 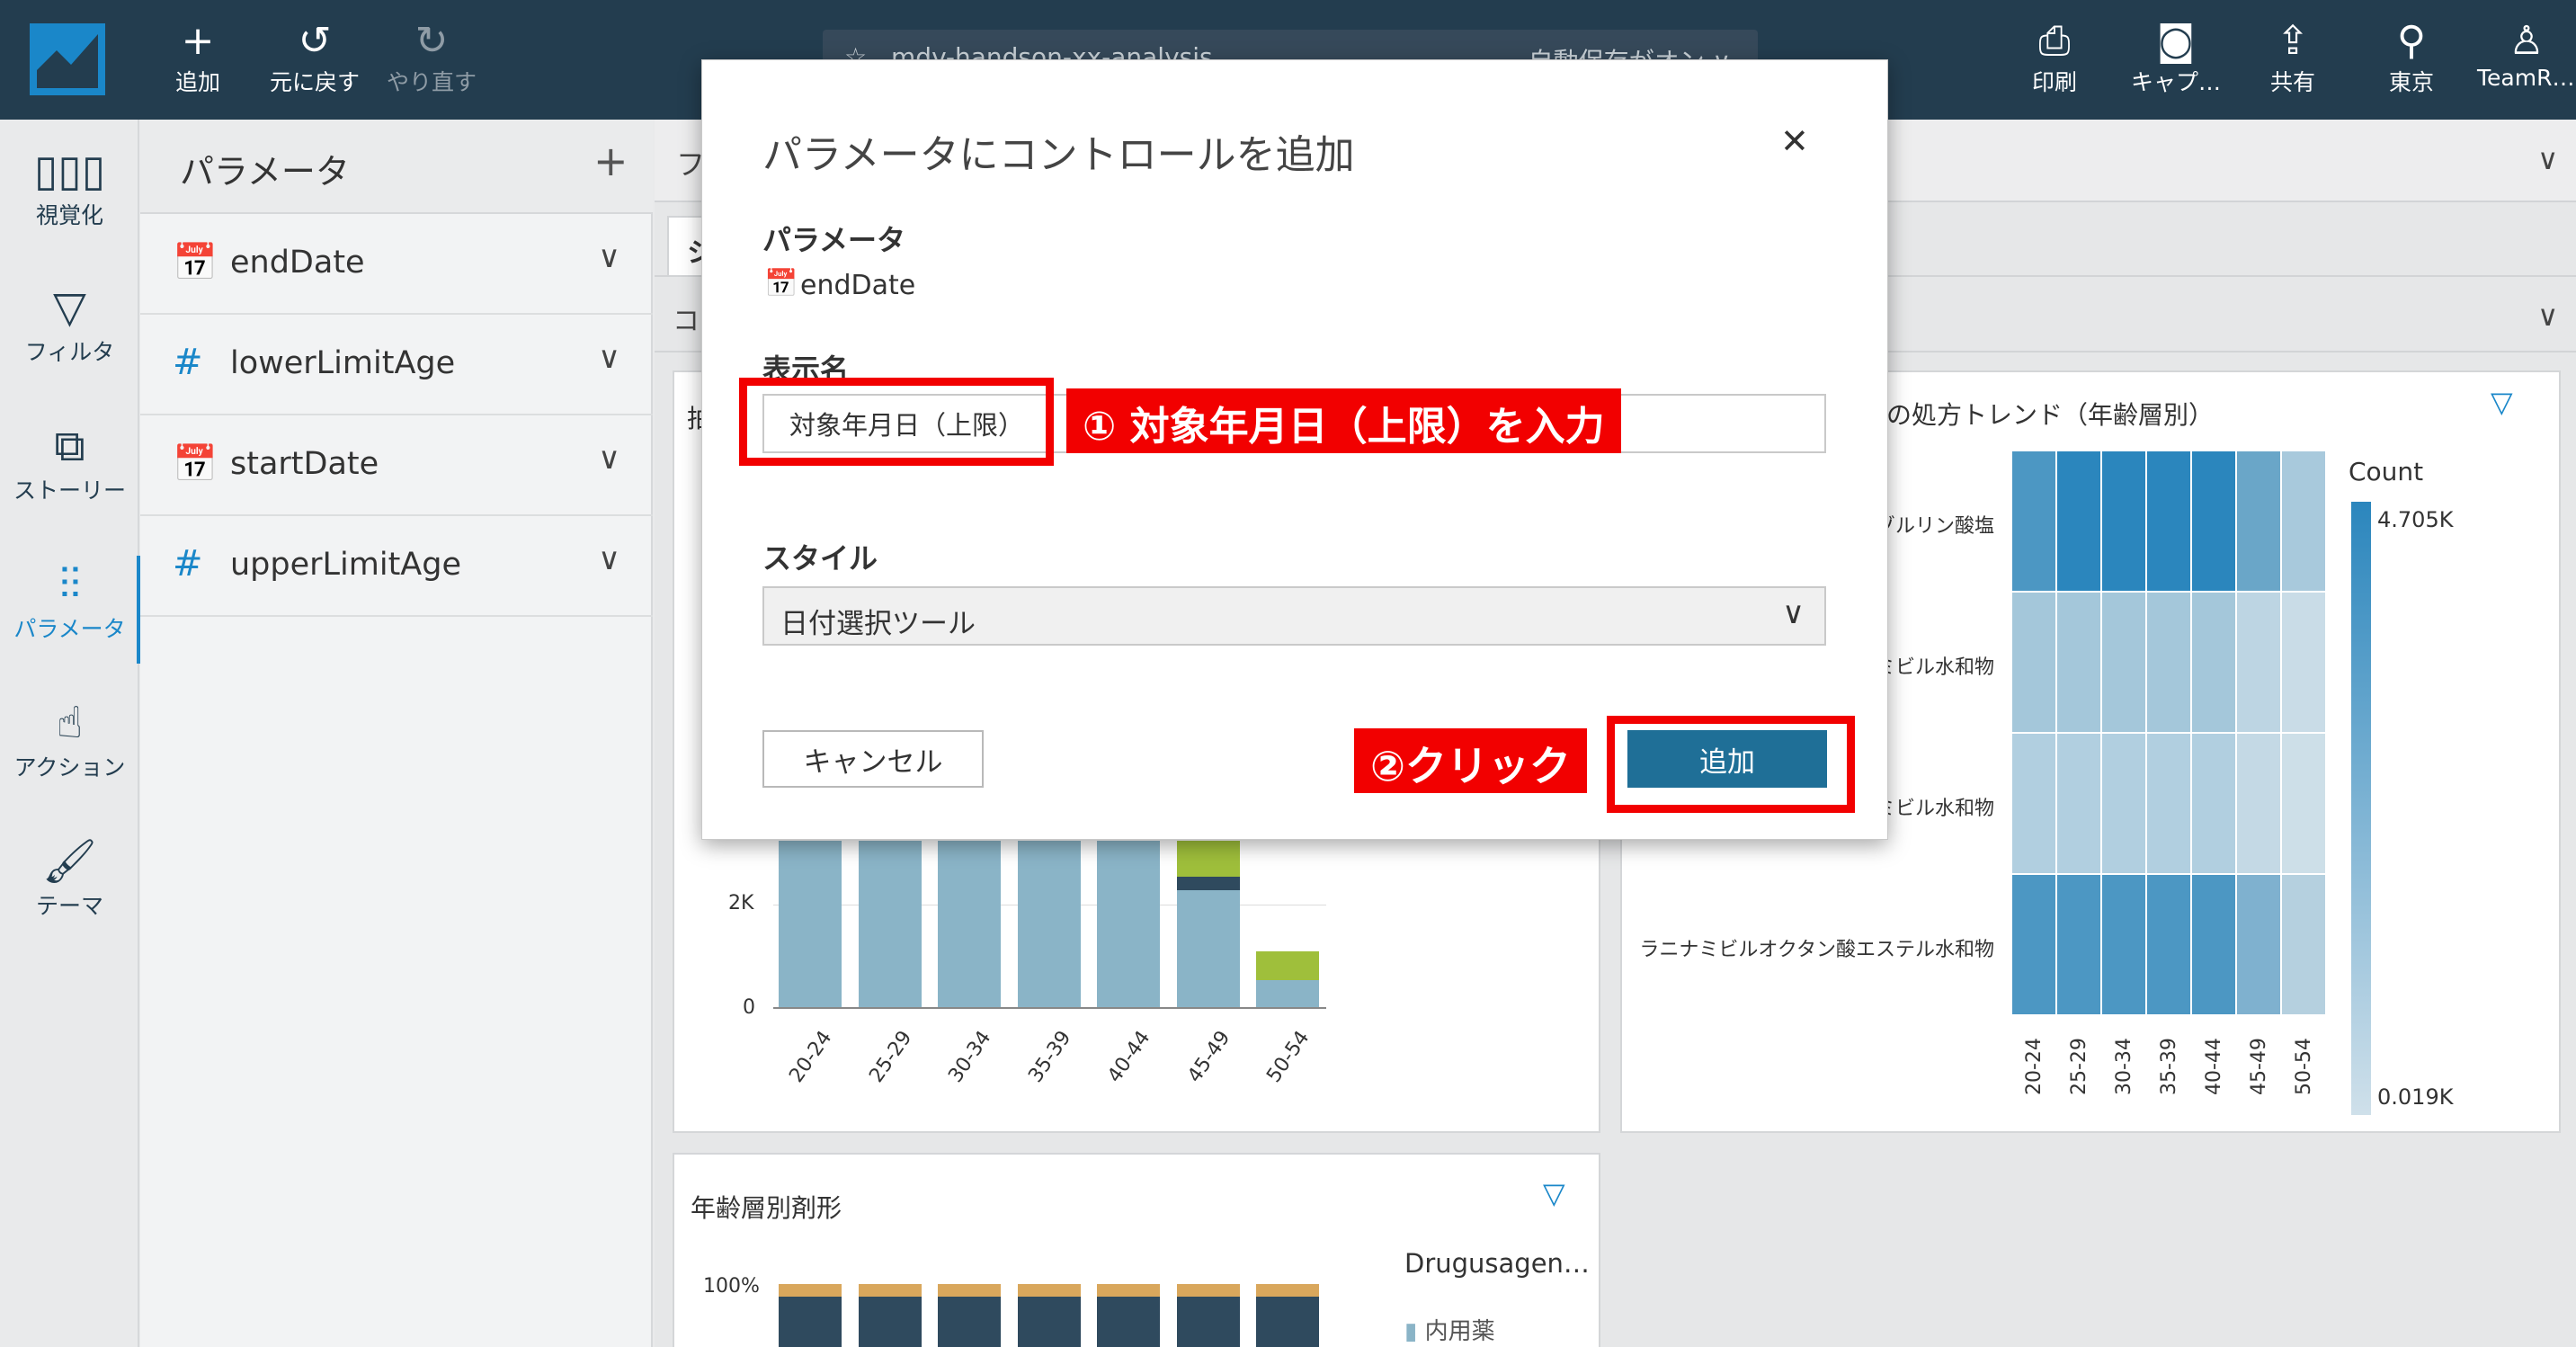 What do you see at coordinates (2051, 415) in the screenshot?
I see `heatmap-title: の処方トレンド（年齢層別）` at bounding box center [2051, 415].